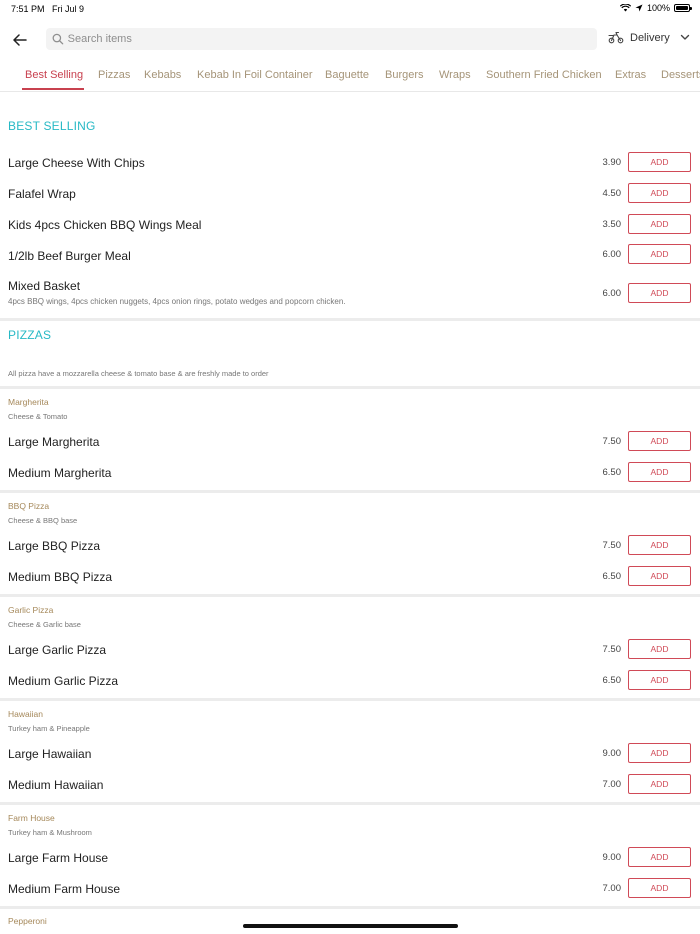  What do you see at coordinates (57, 650) in the screenshot?
I see `item-name: Large Garlic Pizza` at bounding box center [57, 650].